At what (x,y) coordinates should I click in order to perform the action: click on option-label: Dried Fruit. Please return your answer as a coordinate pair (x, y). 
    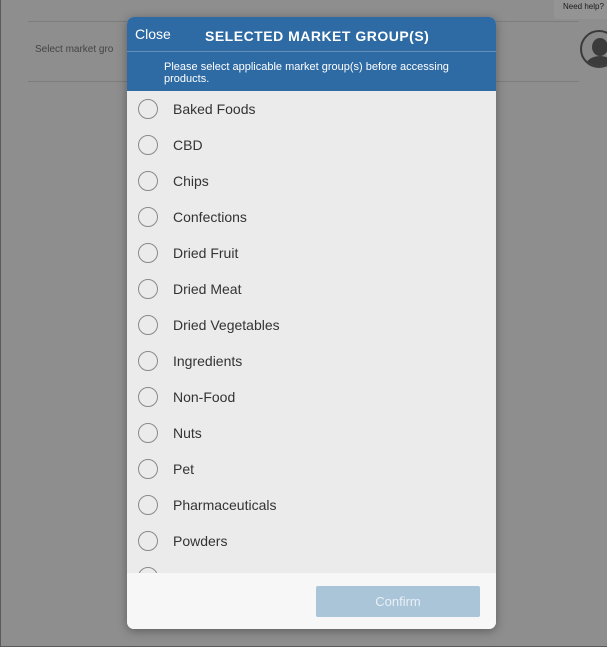
    Looking at the image, I should click on (206, 253).